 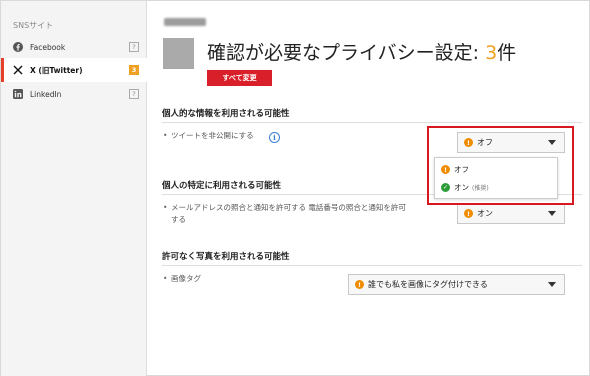 What do you see at coordinates (208, 136) in the screenshot?
I see `setting-label: ツイートを非公開にする` at bounding box center [208, 136].